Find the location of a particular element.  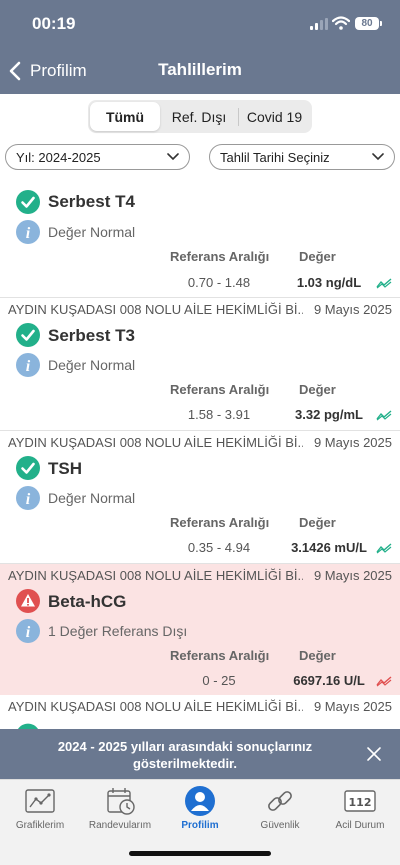

warning-icon is located at coordinates (28, 601).